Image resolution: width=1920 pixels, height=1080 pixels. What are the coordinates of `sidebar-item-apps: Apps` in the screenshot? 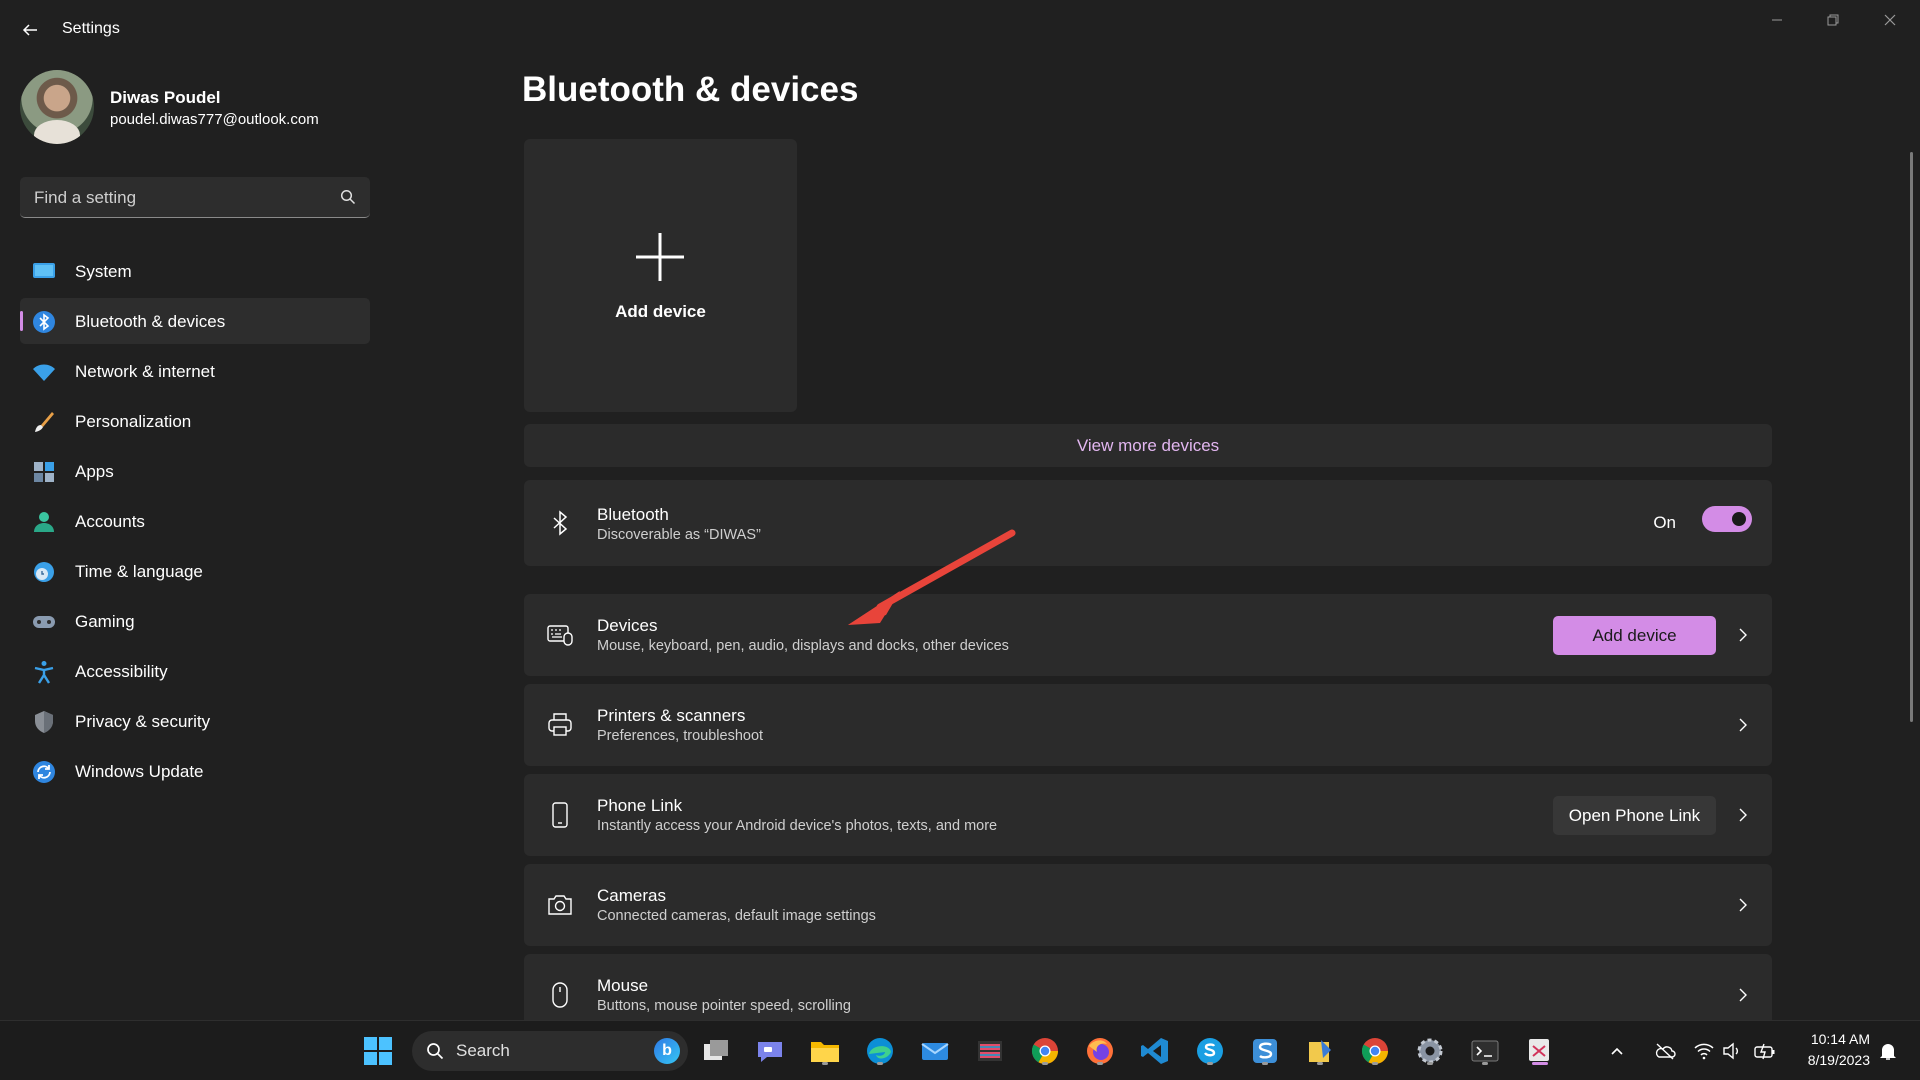 It's located at (195, 471).